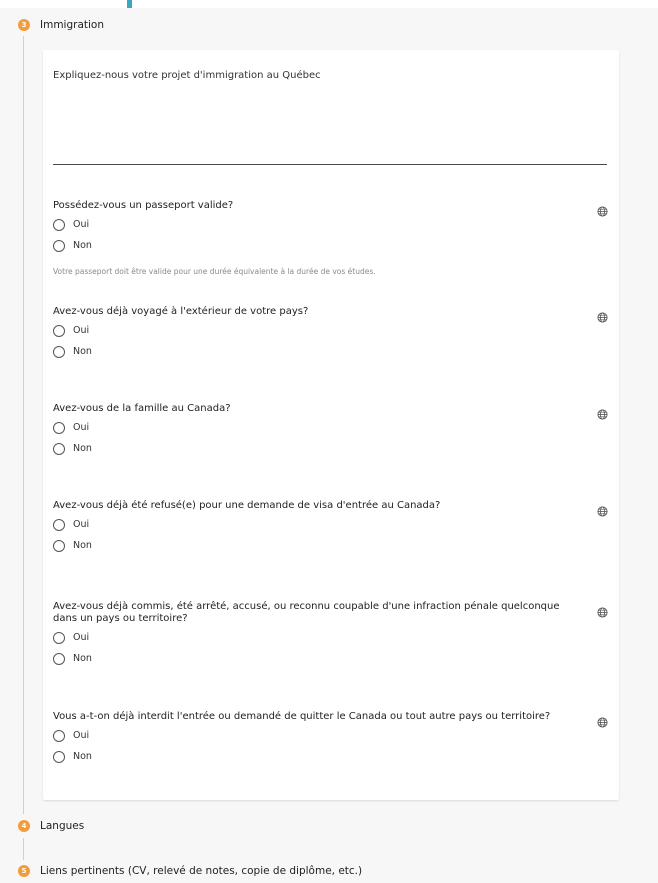 The image size is (658, 883). I want to click on question-text: Possédez-vous un passeport valide?, so click(143, 205).